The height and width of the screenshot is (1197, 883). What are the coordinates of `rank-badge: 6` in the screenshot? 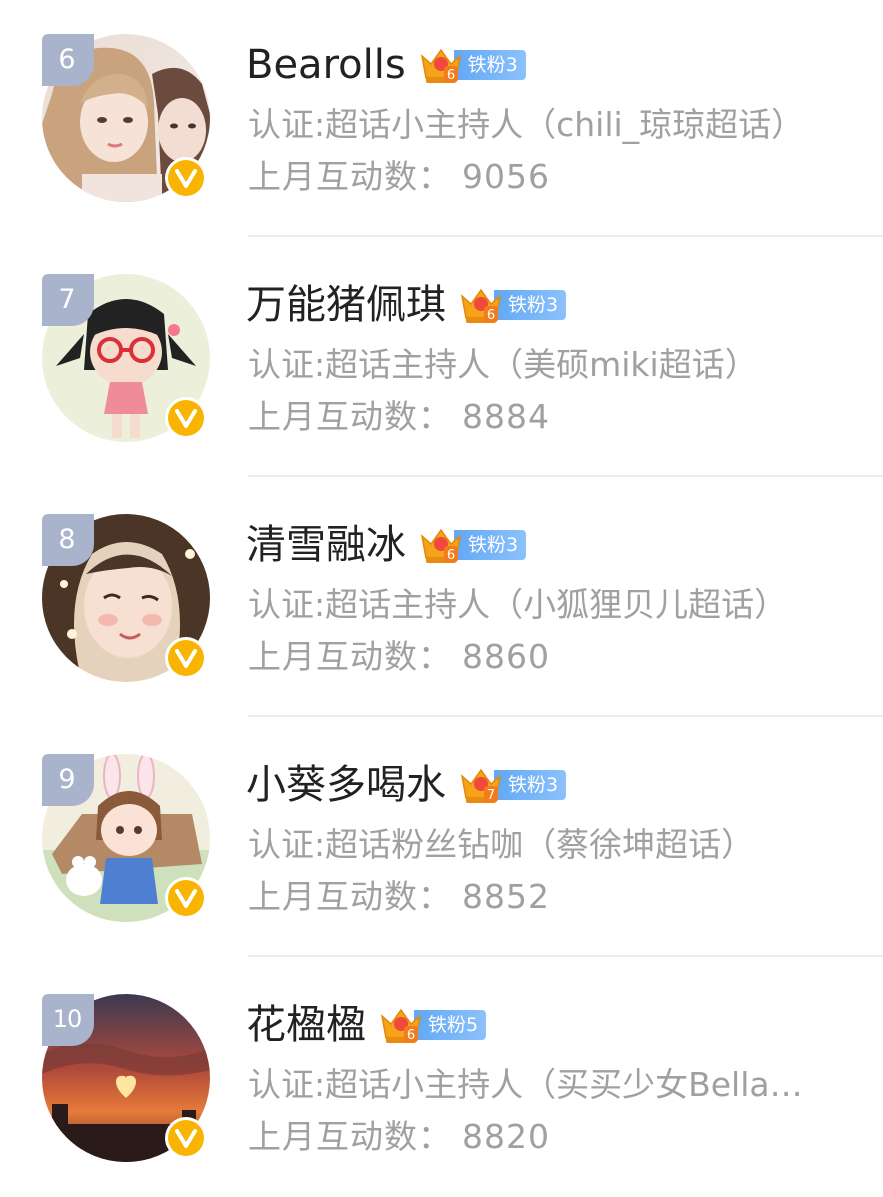 It's located at (68, 60).